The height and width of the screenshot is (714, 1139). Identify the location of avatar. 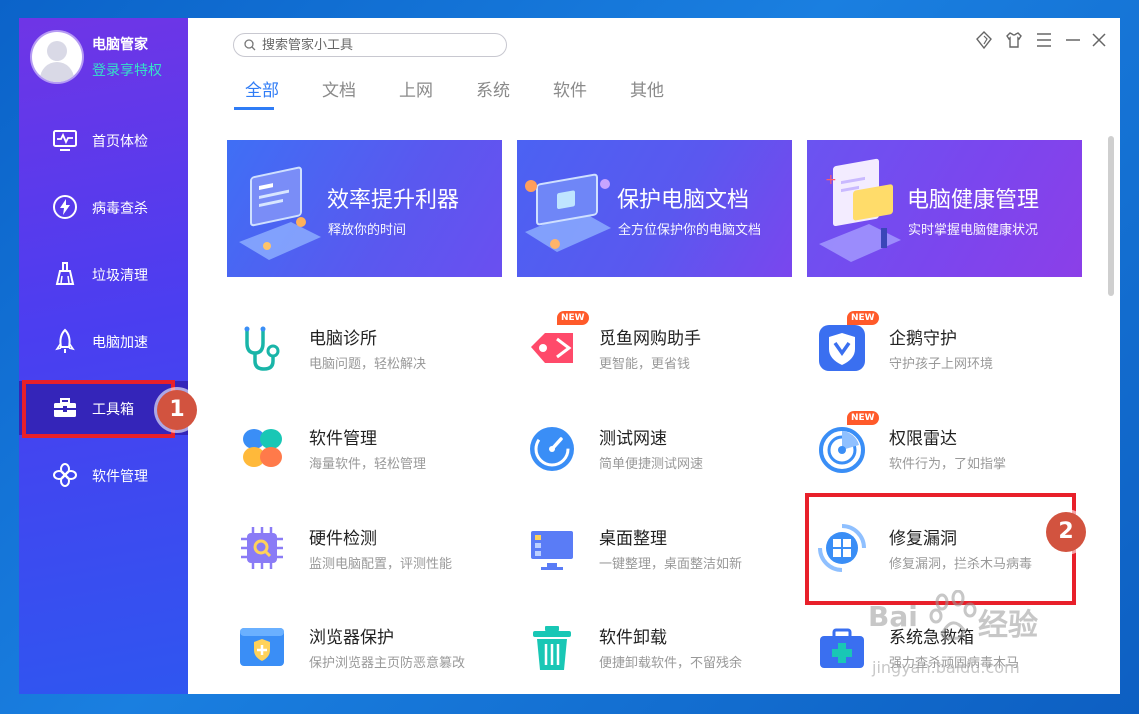
(57, 57).